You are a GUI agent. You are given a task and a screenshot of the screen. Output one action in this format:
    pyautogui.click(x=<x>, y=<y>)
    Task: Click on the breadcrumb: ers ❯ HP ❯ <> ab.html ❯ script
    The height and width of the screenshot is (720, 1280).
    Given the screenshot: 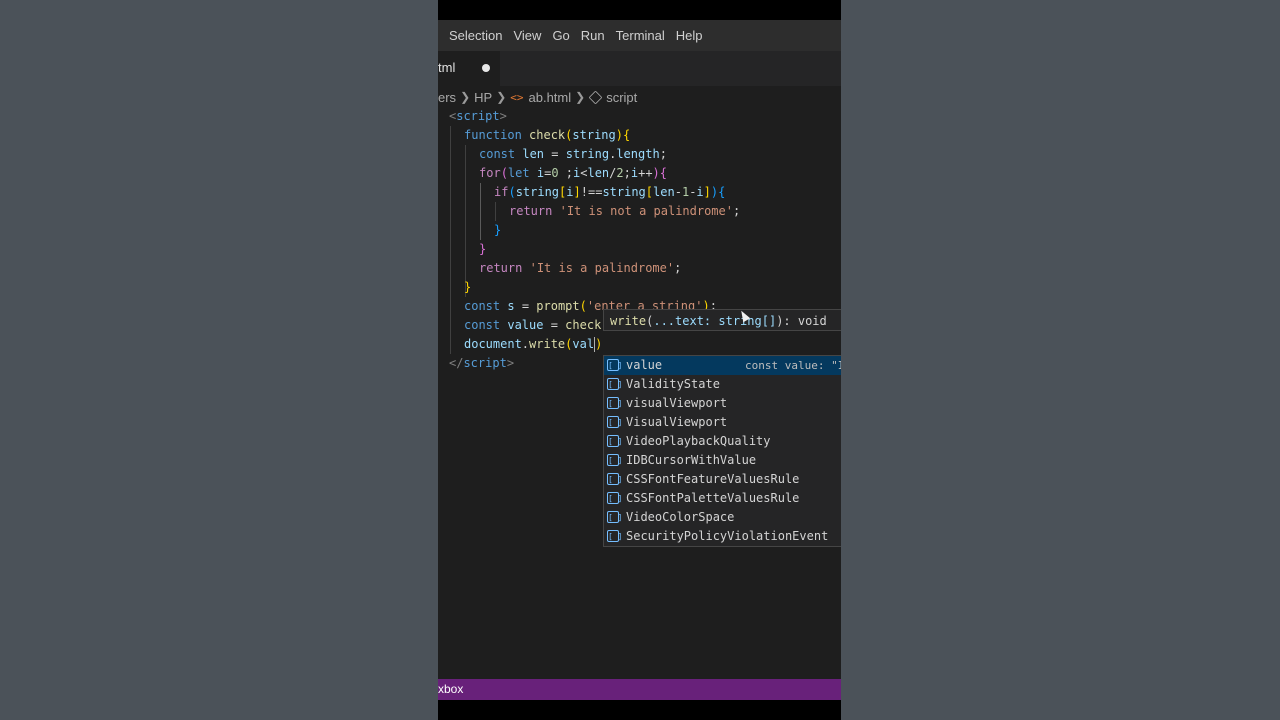 What is the action you would take?
    pyautogui.click(x=639, y=97)
    